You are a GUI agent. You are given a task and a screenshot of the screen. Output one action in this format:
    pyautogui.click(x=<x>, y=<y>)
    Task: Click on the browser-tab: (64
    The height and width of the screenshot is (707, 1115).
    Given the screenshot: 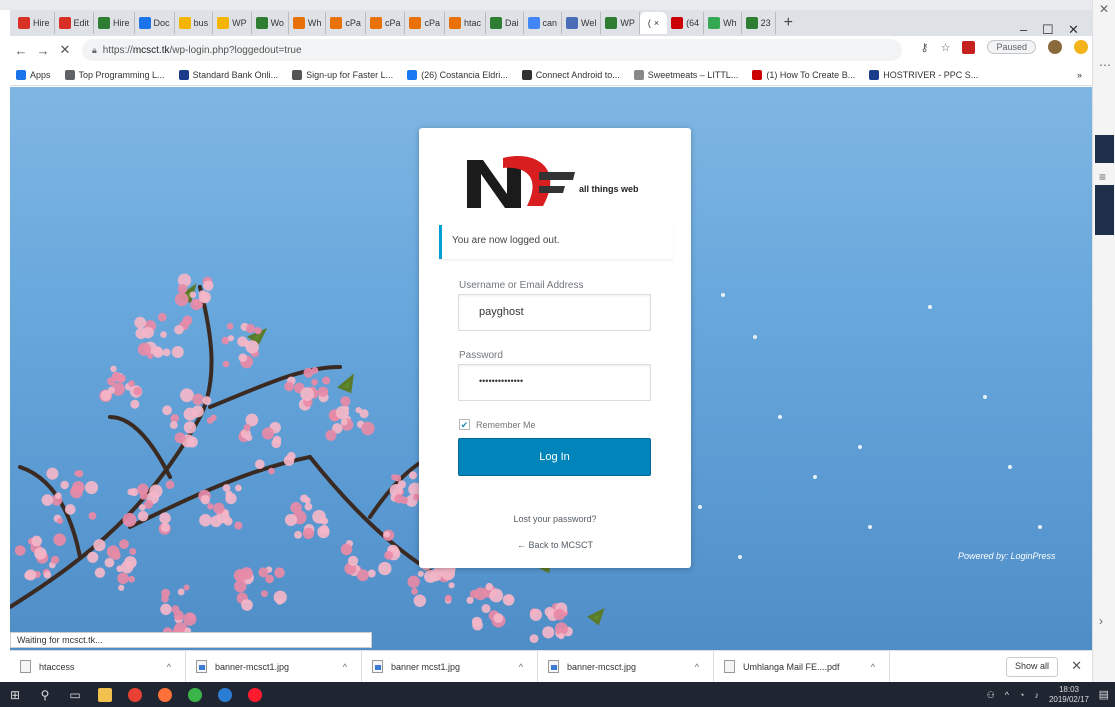 What is the action you would take?
    pyautogui.click(x=686, y=23)
    